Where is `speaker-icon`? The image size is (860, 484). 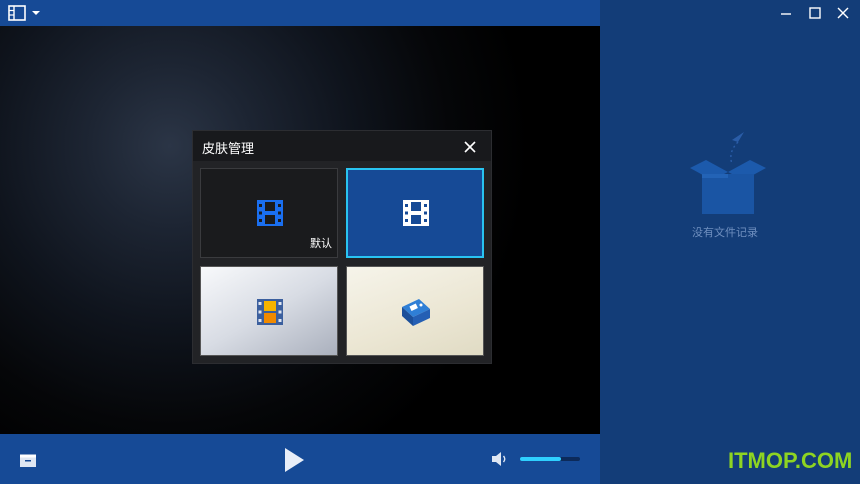
speaker-icon is located at coordinates (499, 459).